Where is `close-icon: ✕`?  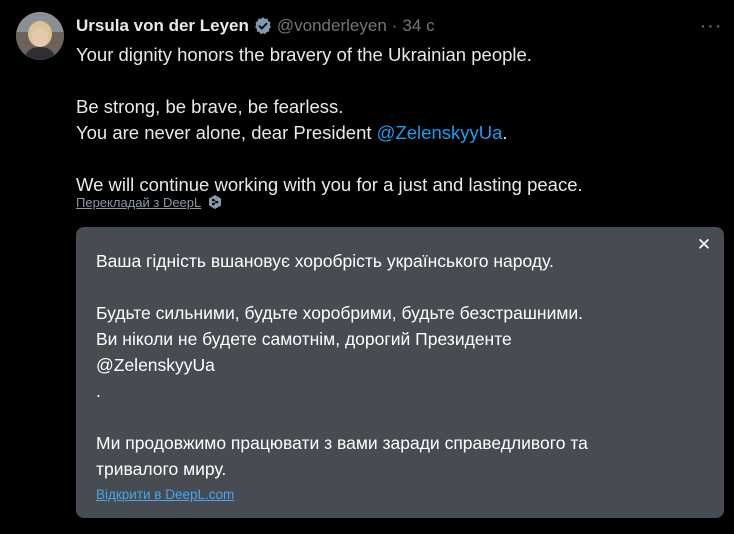
close-icon: ✕ is located at coordinates (704, 245).